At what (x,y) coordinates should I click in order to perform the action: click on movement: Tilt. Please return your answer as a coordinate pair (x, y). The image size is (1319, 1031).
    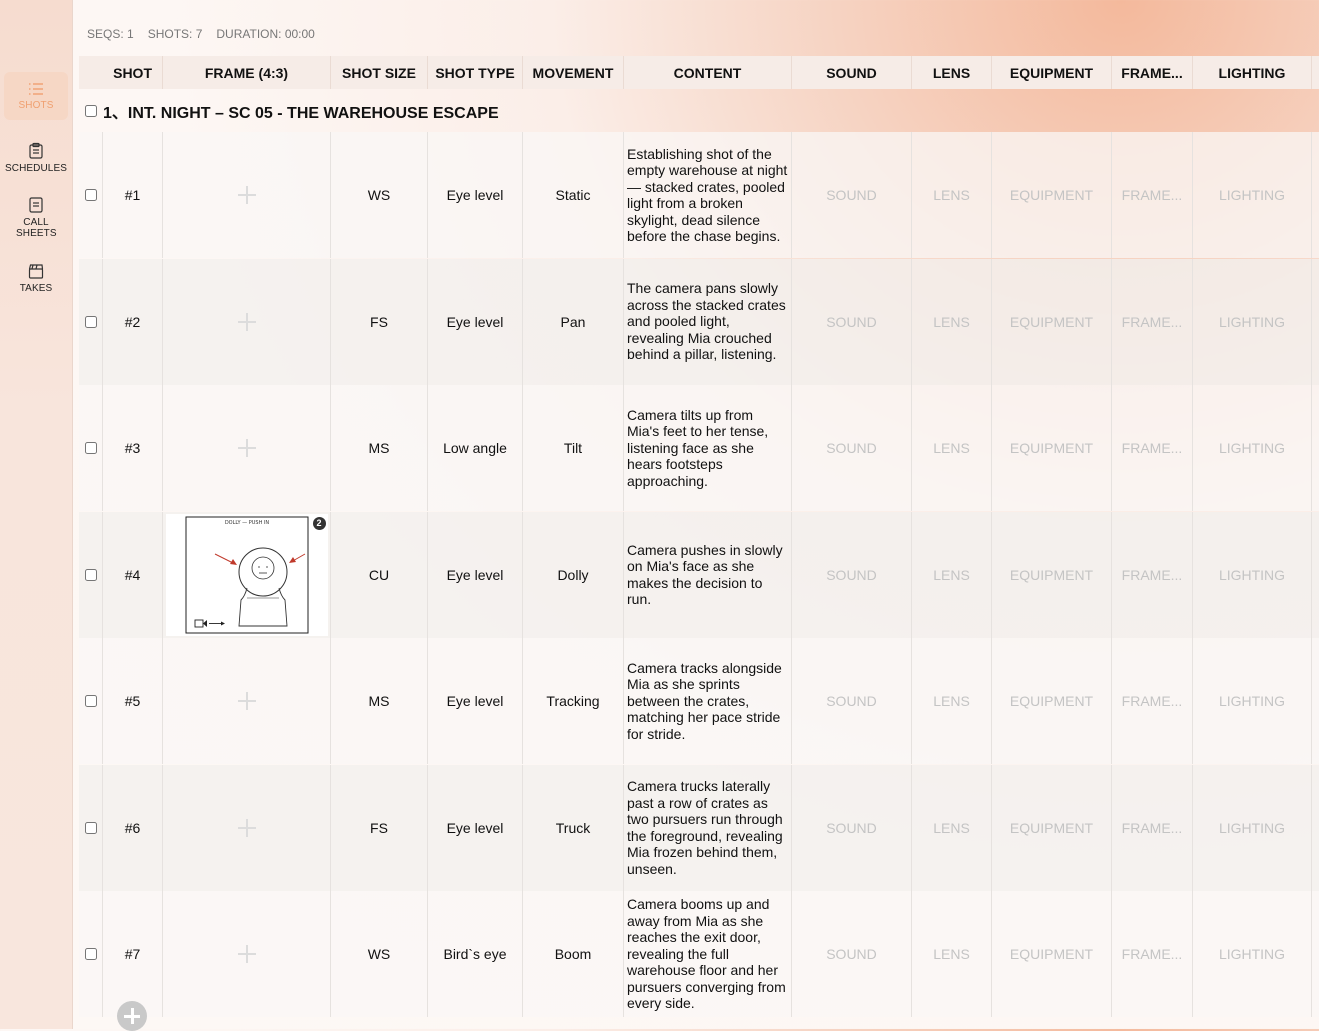
    Looking at the image, I should click on (573, 448).